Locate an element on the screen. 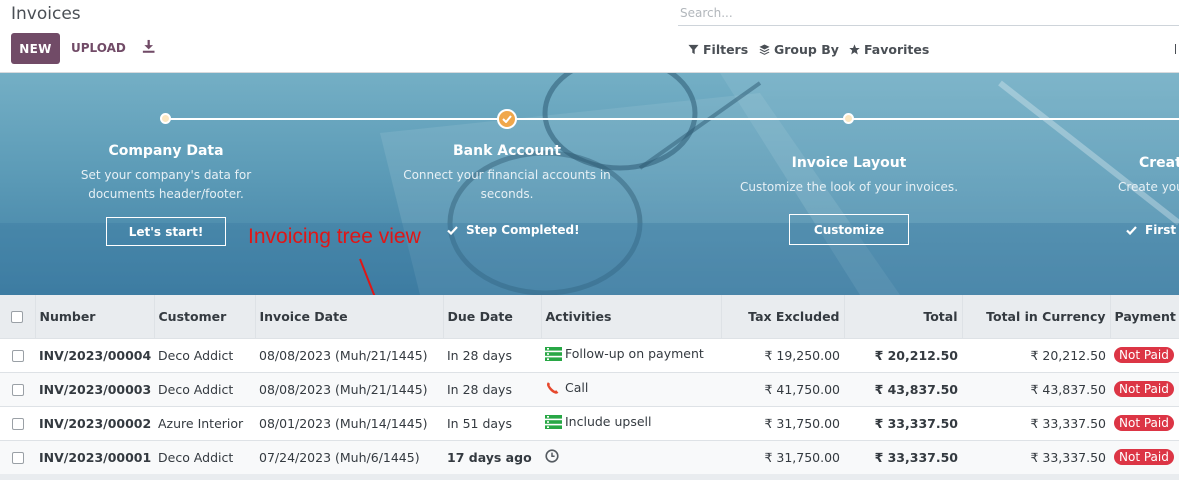  column-header-tax-excluded: Tax Excluded is located at coordinates (782, 316).